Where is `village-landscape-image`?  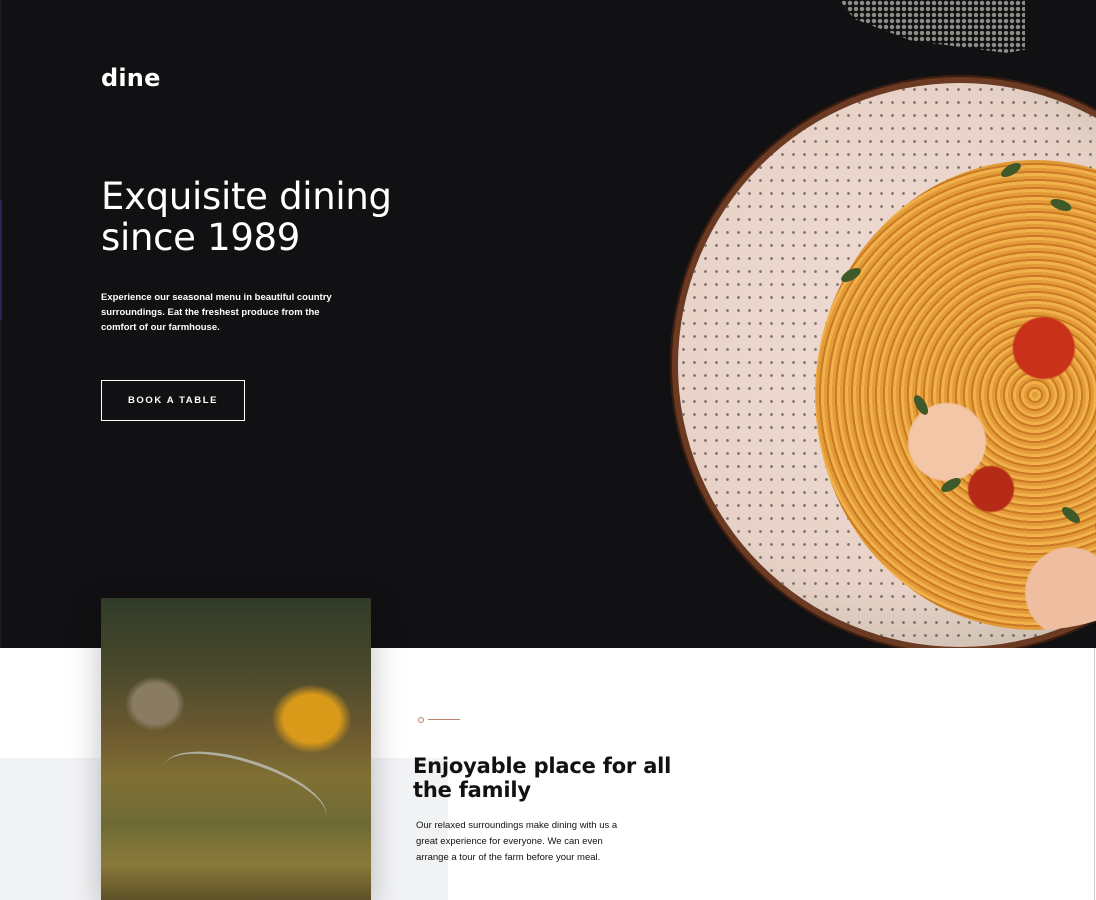 village-landscape-image is located at coordinates (236, 749).